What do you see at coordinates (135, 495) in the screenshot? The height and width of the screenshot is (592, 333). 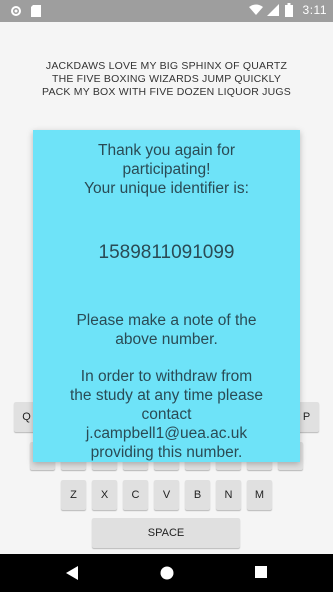 I see `key-c: C` at bounding box center [135, 495].